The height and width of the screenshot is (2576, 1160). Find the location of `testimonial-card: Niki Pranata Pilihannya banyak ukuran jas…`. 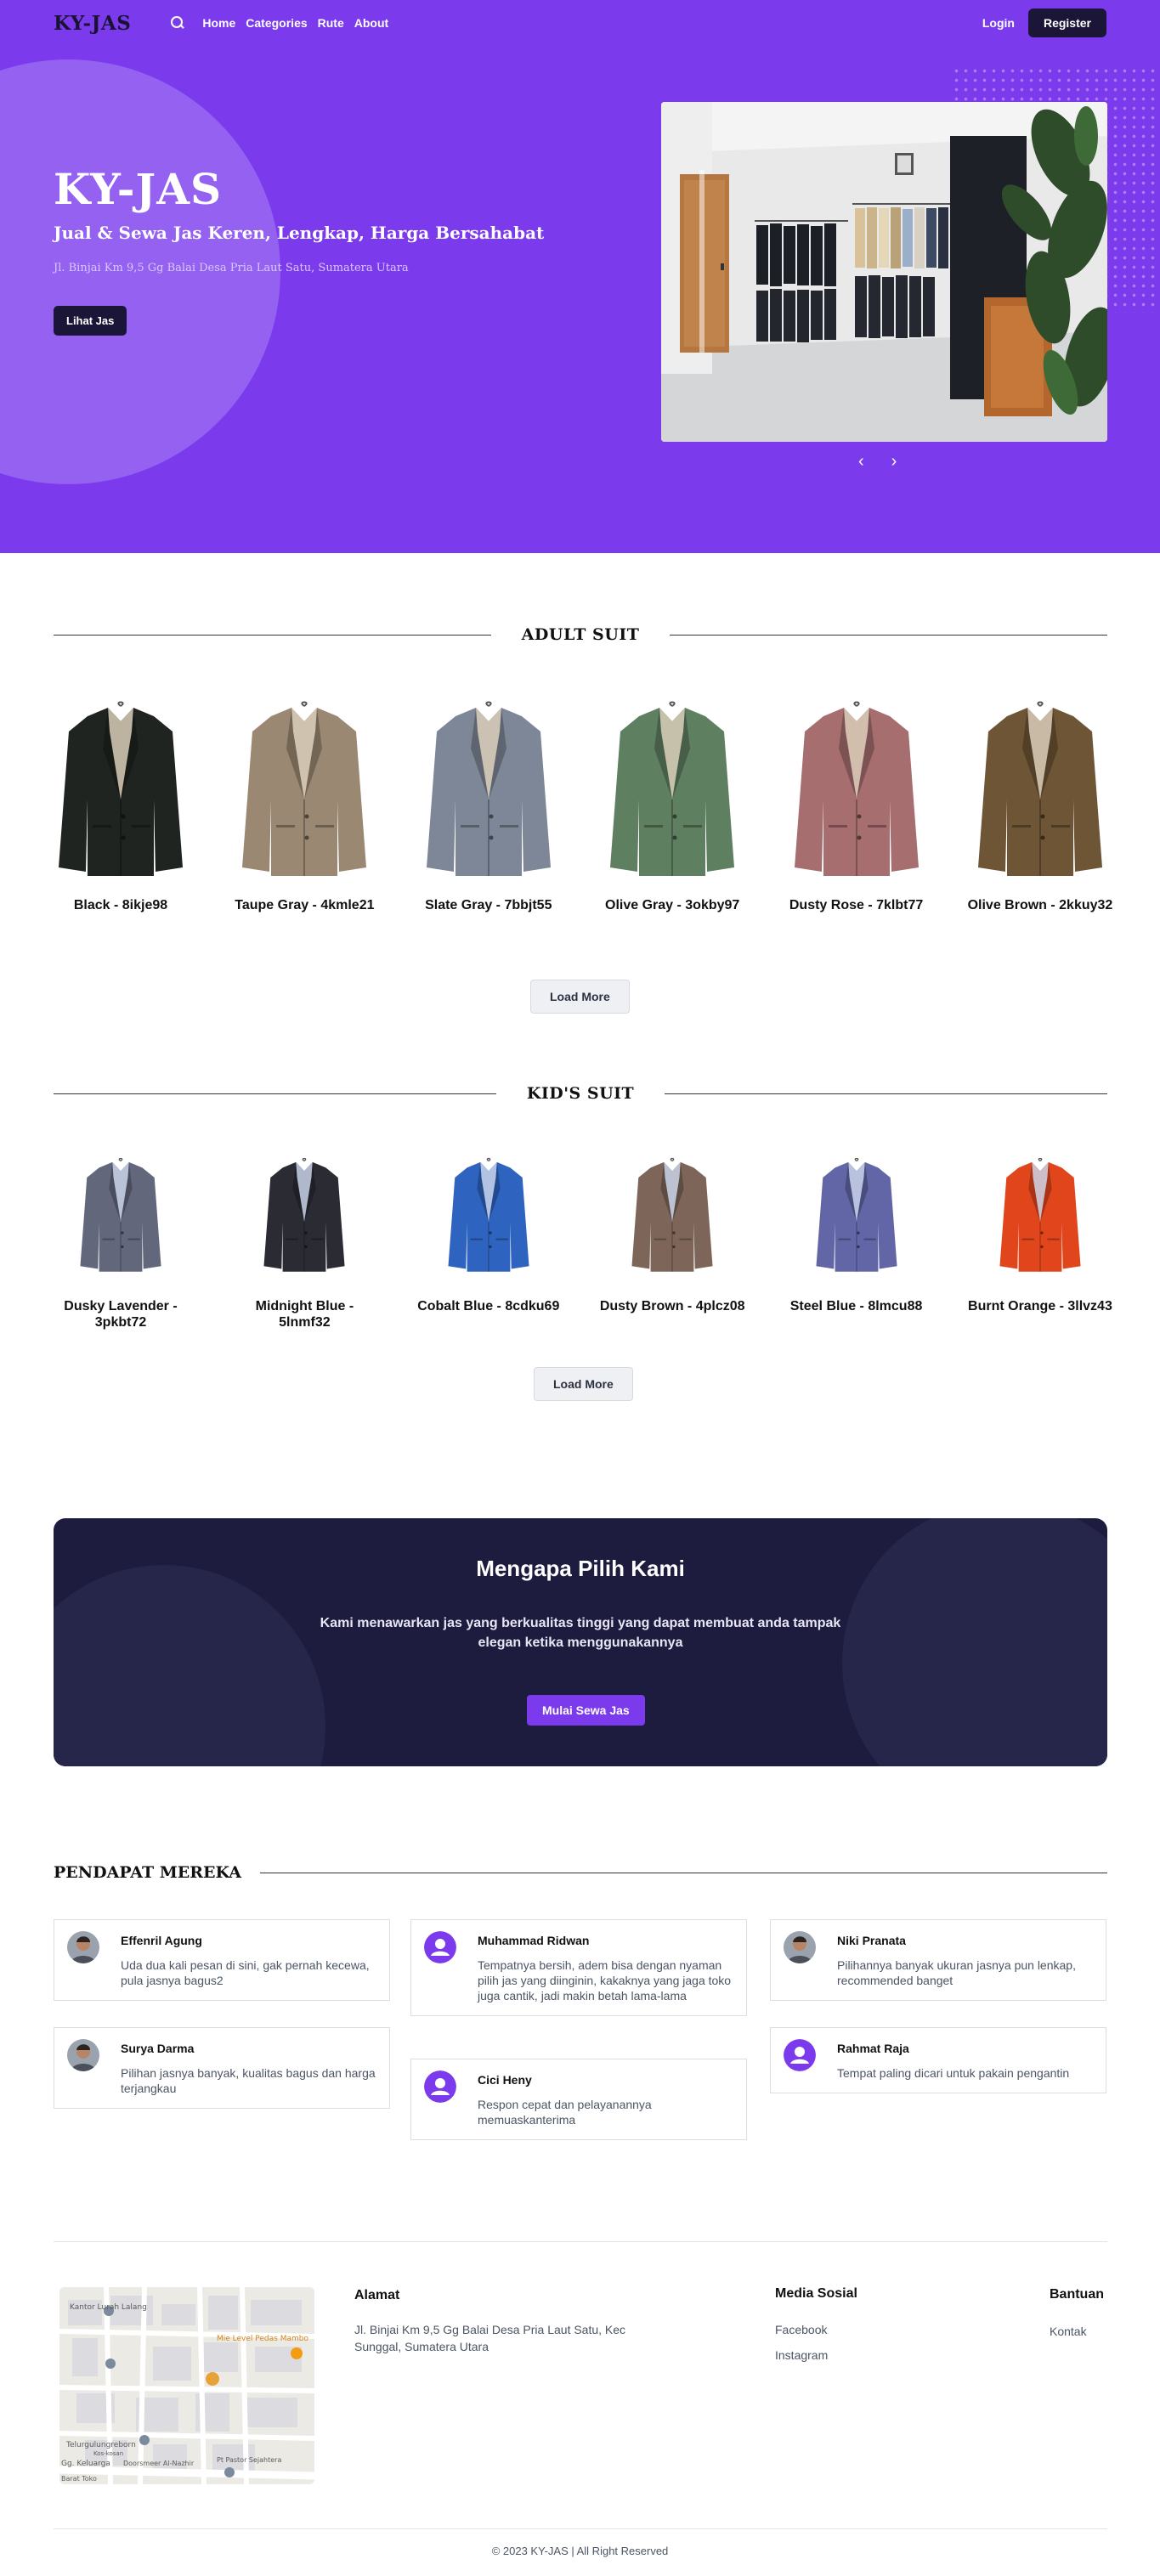

testimonial-card: Niki Pranata Pilihannya banyak ukuran jas… is located at coordinates (938, 1960).